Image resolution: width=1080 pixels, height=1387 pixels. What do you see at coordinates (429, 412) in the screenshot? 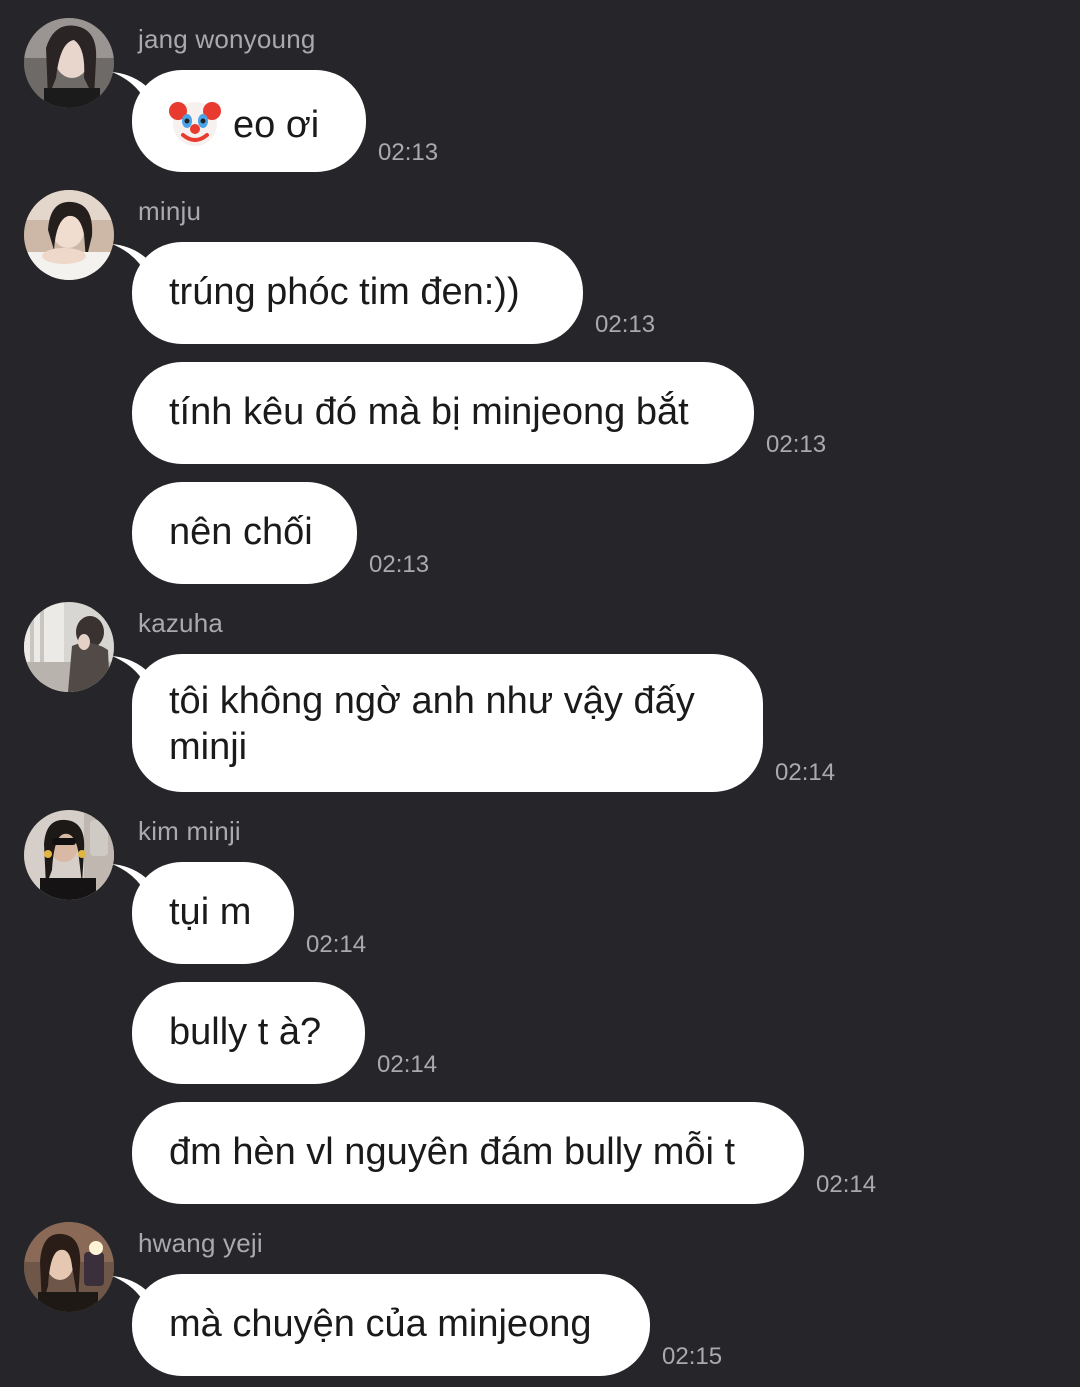
I see `message-text: tính kêu đó mà bị minjeong bắt` at bounding box center [429, 412].